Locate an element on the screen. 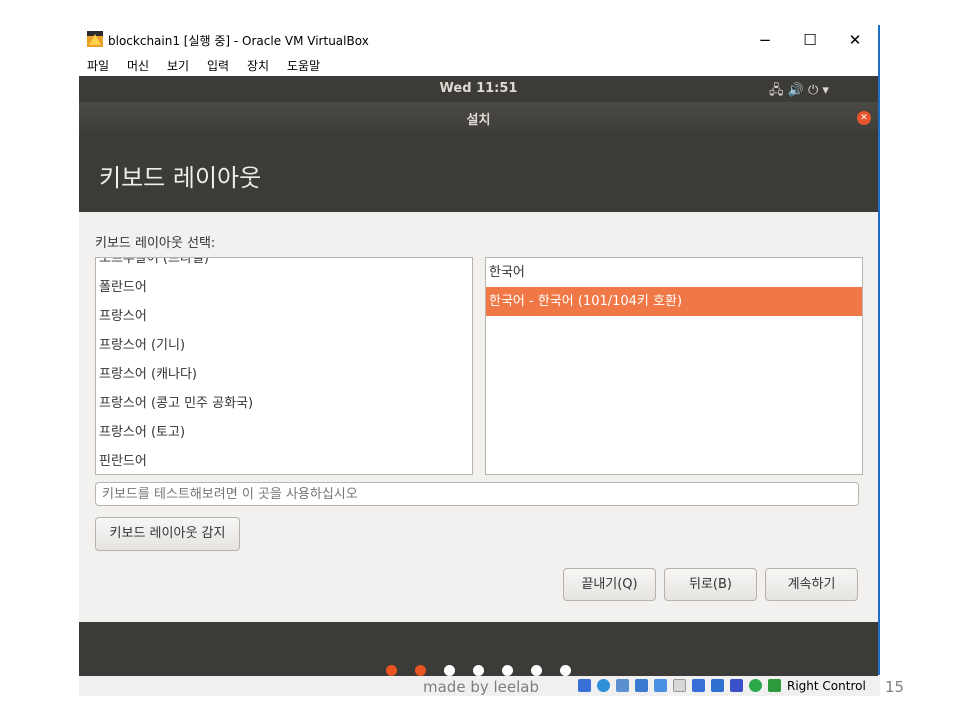 This screenshot has width=960, height=720. list-item: 프랑스어 is located at coordinates (284, 316).